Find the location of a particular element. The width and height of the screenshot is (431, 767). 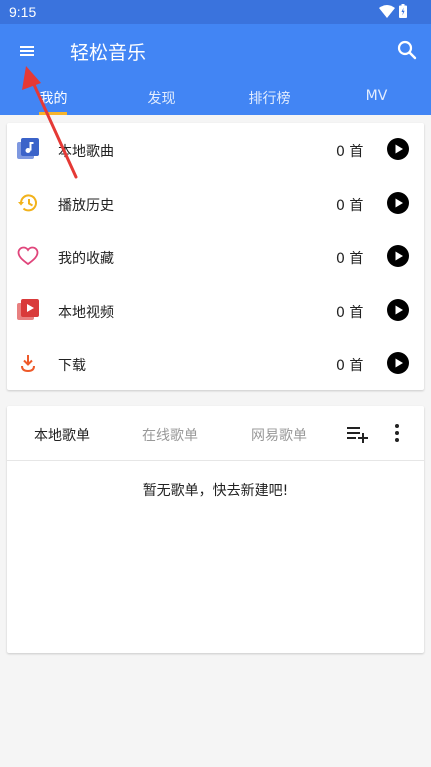

tab-charts: 排行榜 is located at coordinates (269, 98).